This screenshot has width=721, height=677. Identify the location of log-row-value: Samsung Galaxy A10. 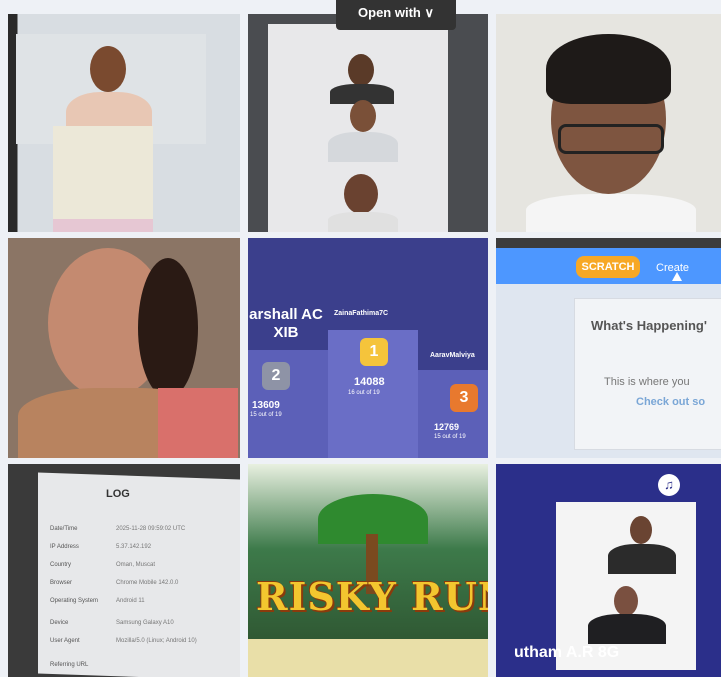
(145, 623).